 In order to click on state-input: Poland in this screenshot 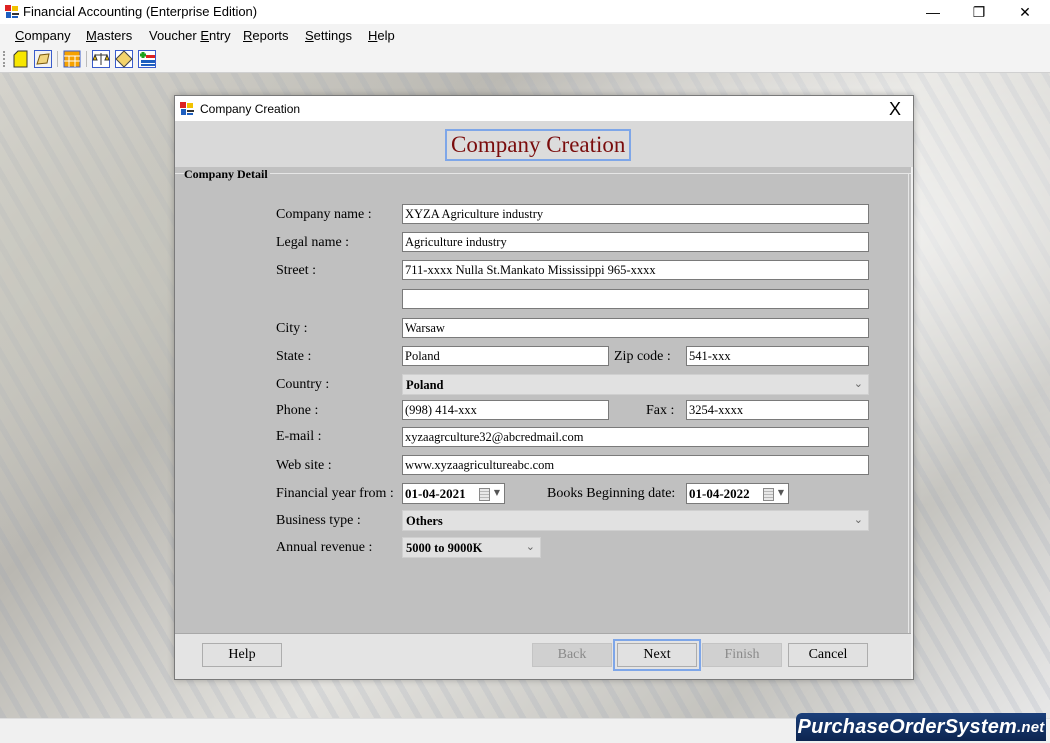, I will do `click(505, 356)`.